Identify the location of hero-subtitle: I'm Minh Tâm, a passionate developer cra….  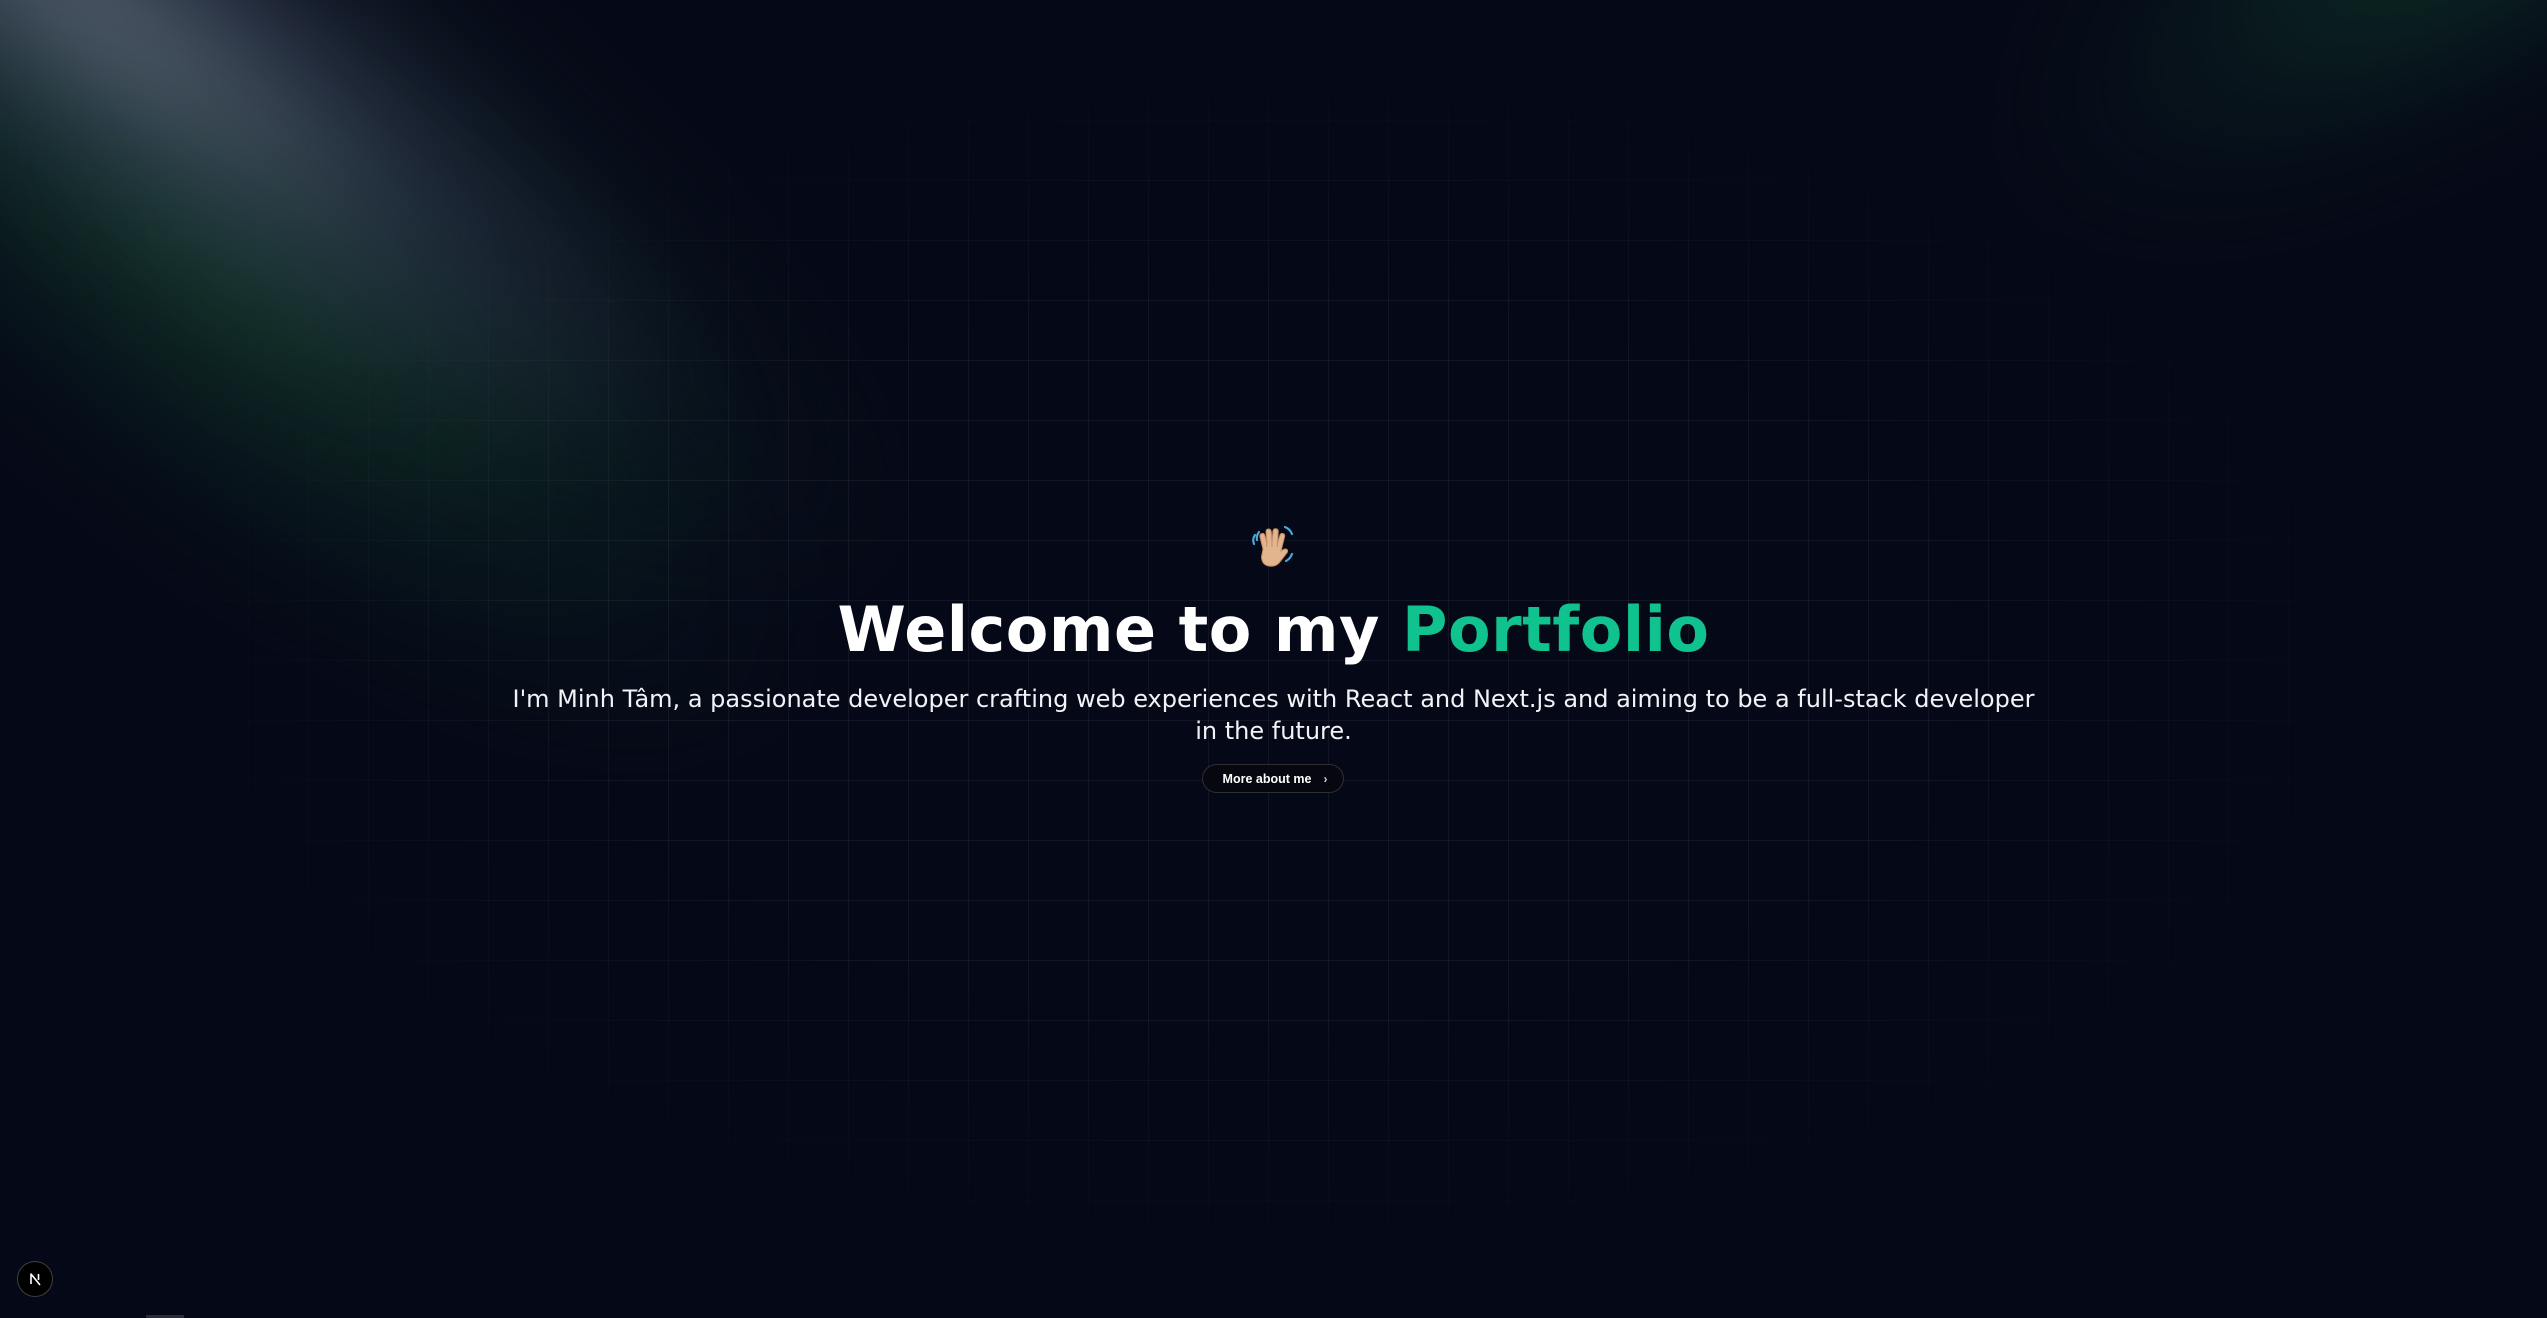
(1273, 715).